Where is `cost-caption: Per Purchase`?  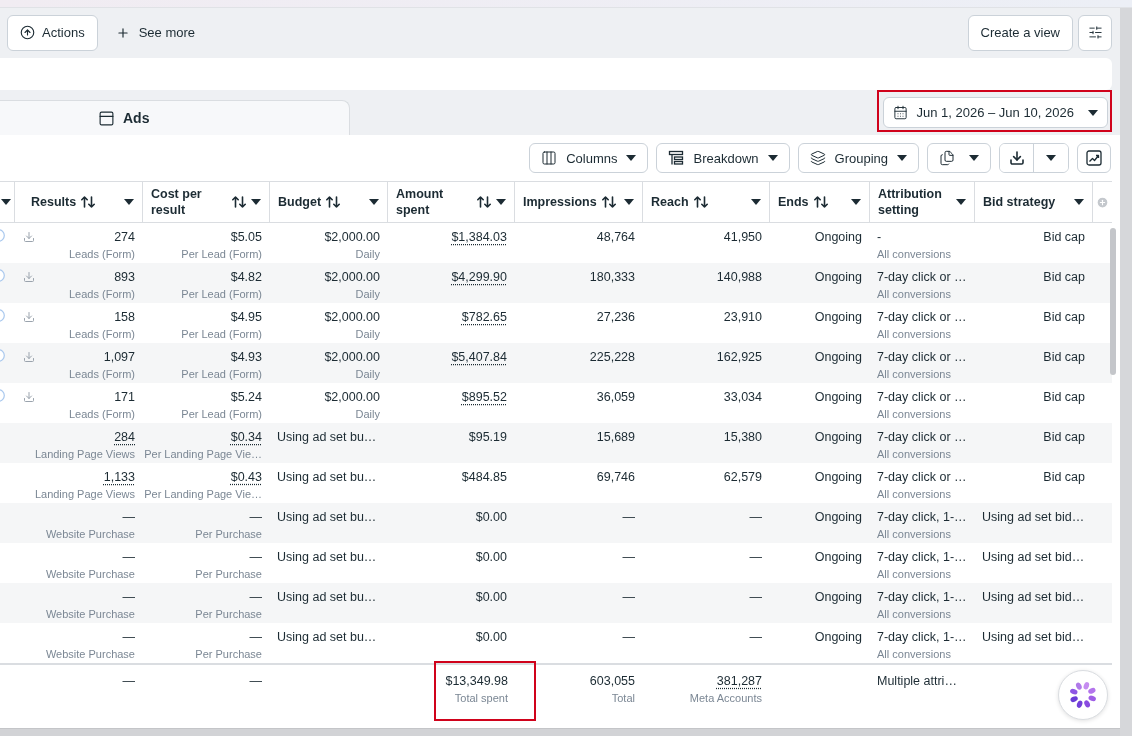
cost-caption: Per Purchase is located at coordinates (228, 534).